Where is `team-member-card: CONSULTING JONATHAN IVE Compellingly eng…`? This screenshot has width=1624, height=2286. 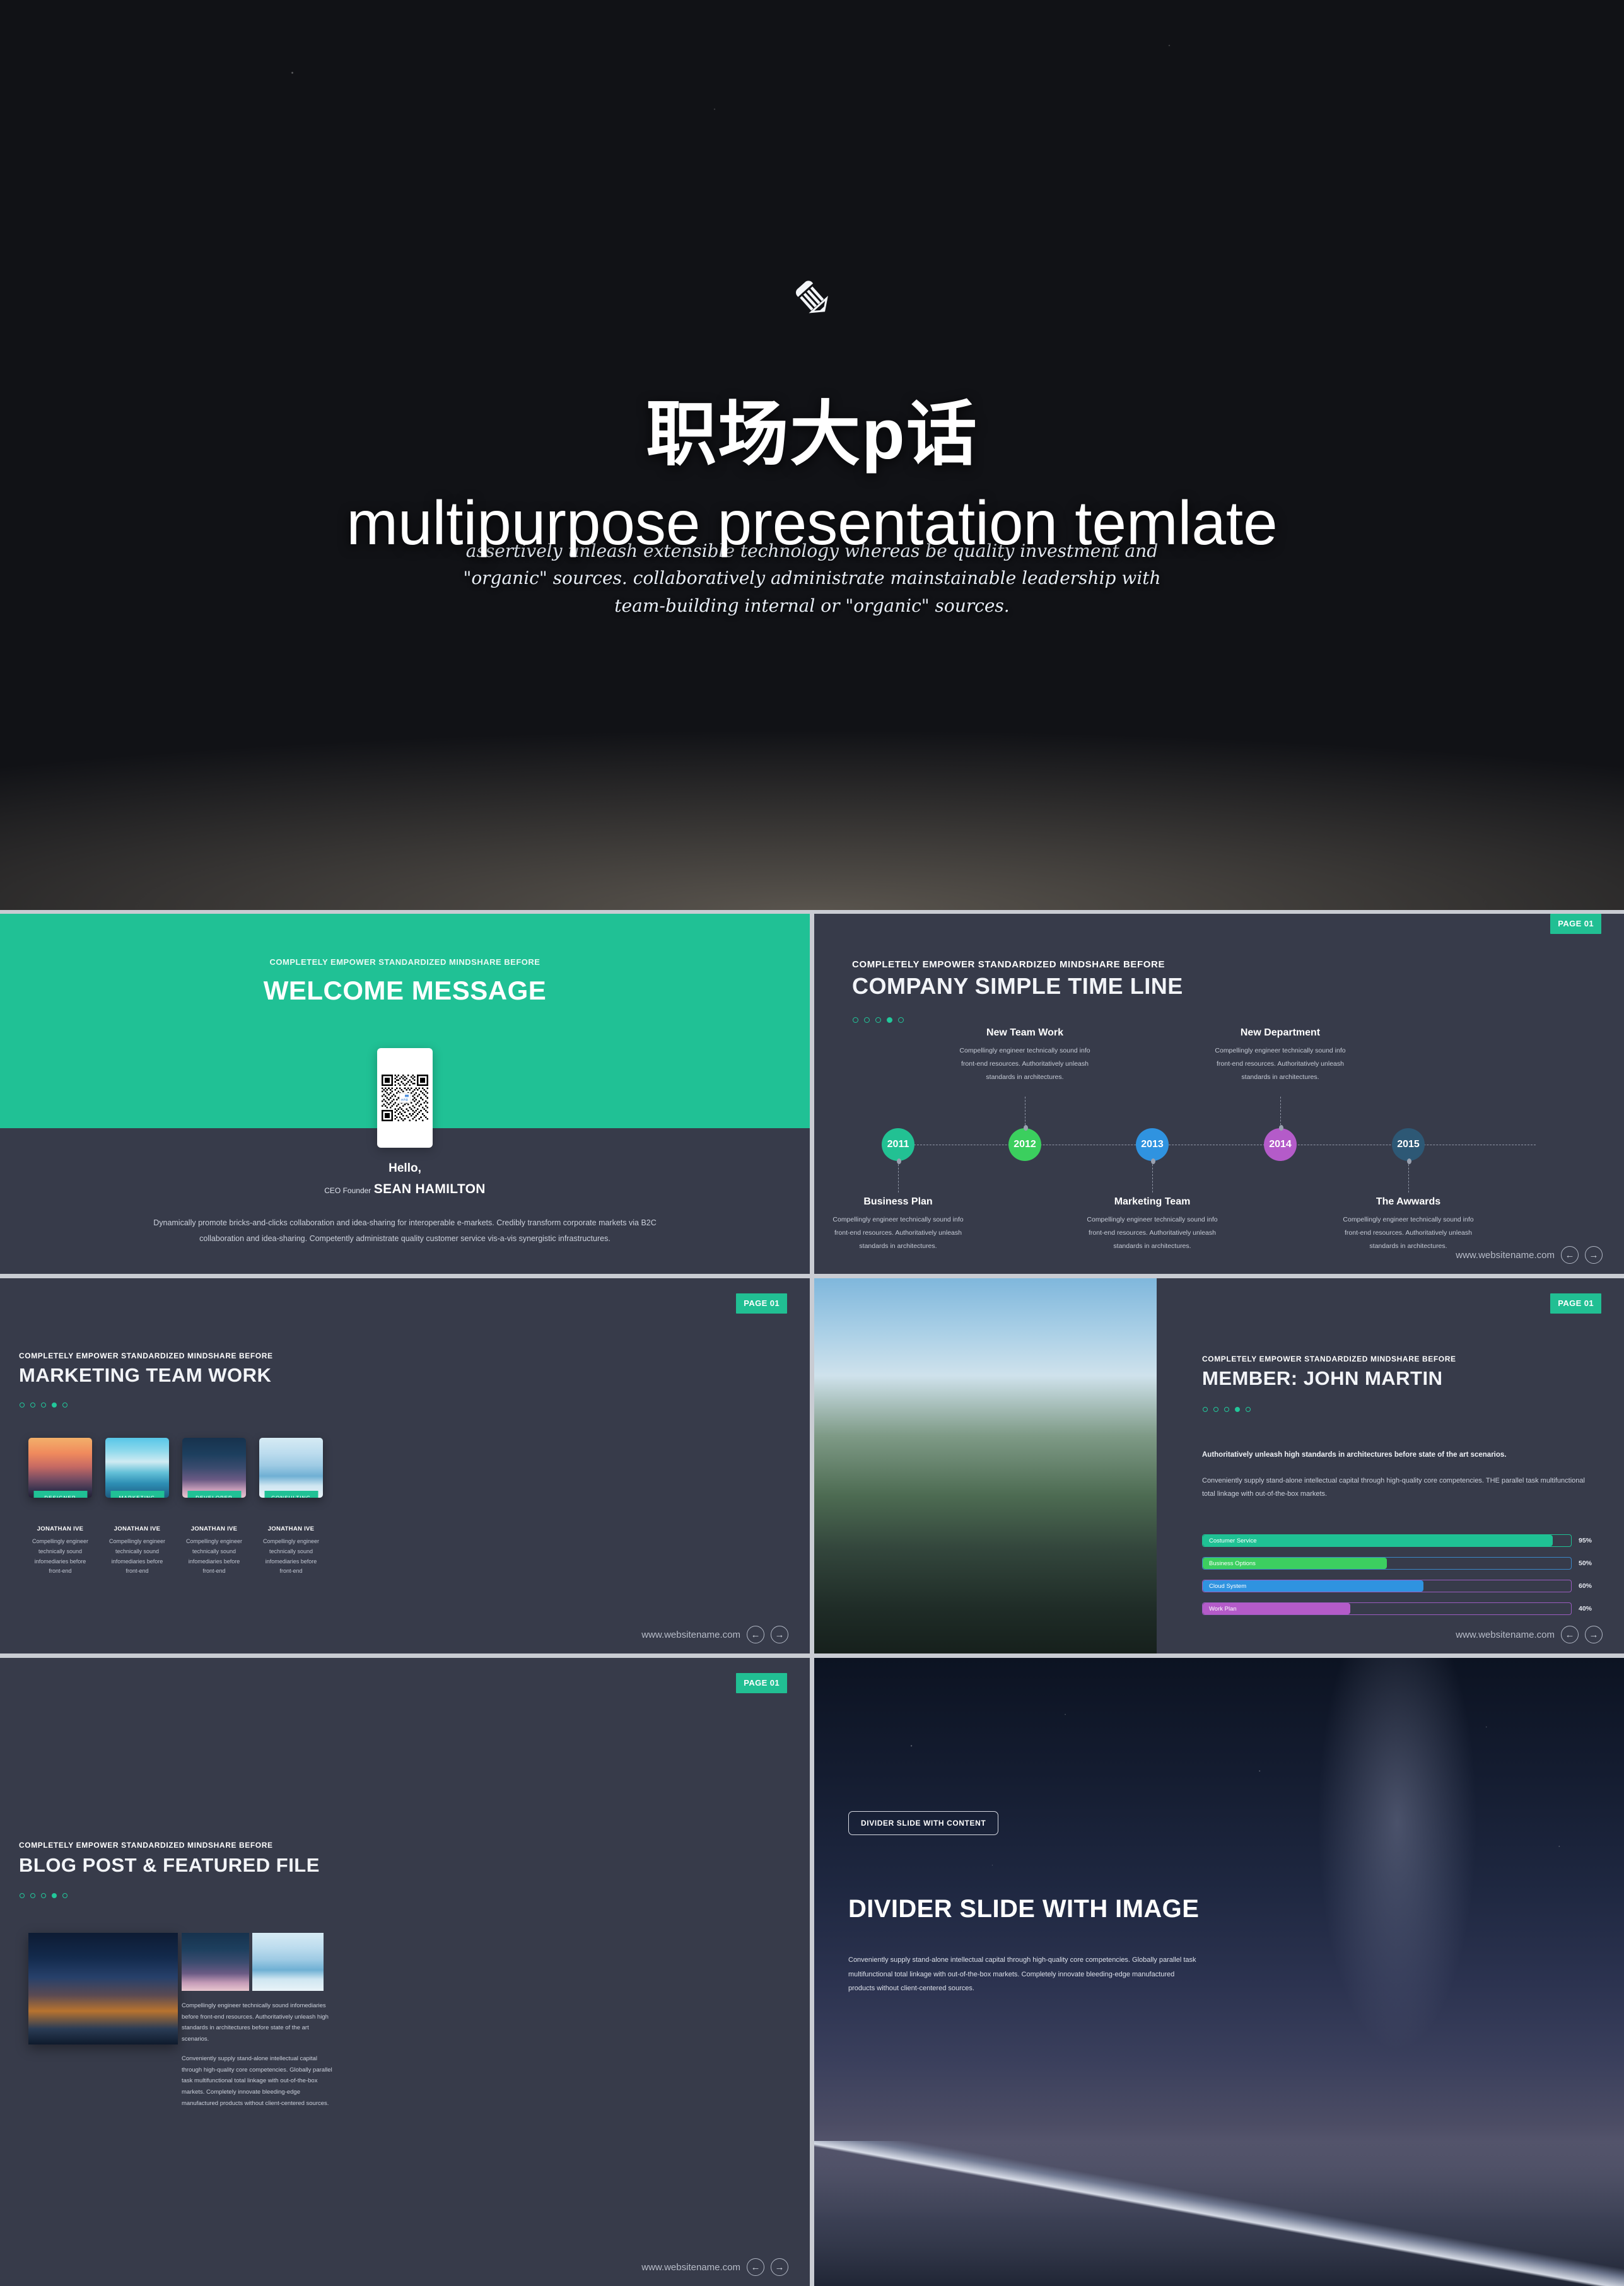 team-member-card: CONSULTING JONATHAN IVE Compellingly eng… is located at coordinates (291, 1507).